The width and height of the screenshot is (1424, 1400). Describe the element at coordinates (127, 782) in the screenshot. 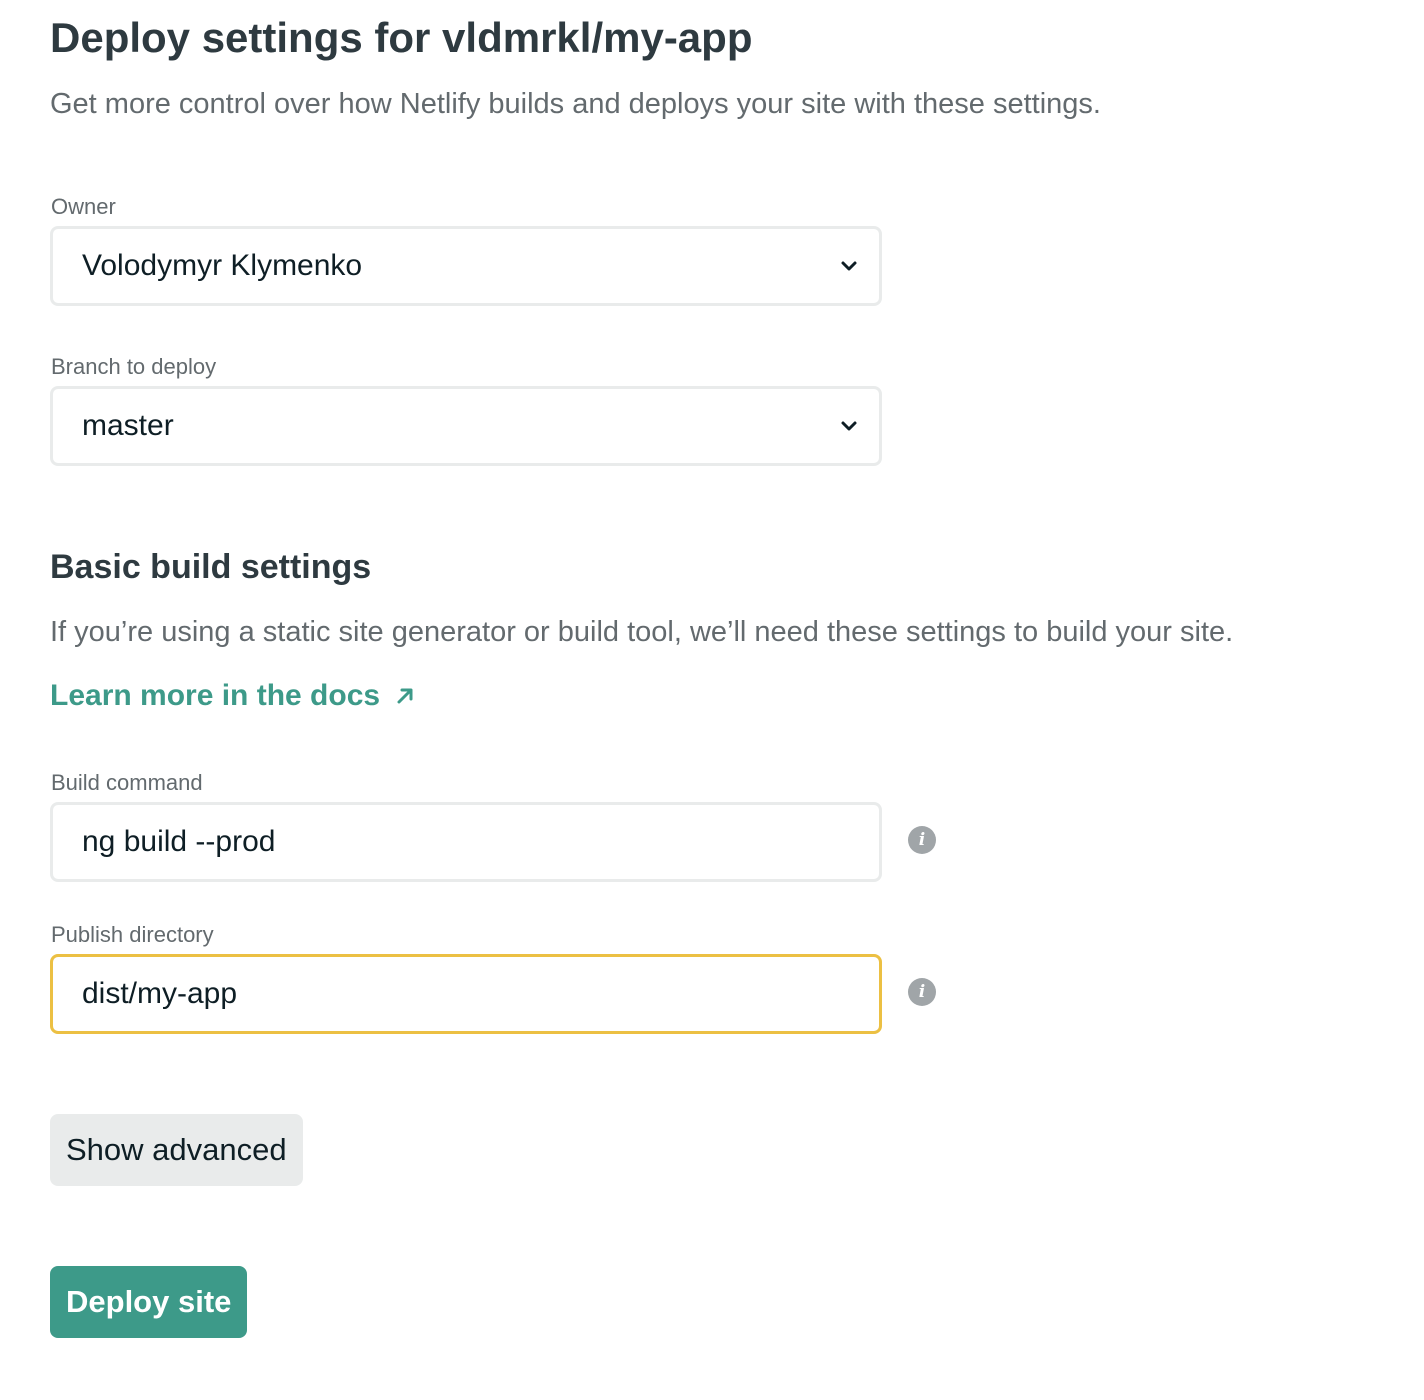

I see `build-command-label: Build command` at that location.